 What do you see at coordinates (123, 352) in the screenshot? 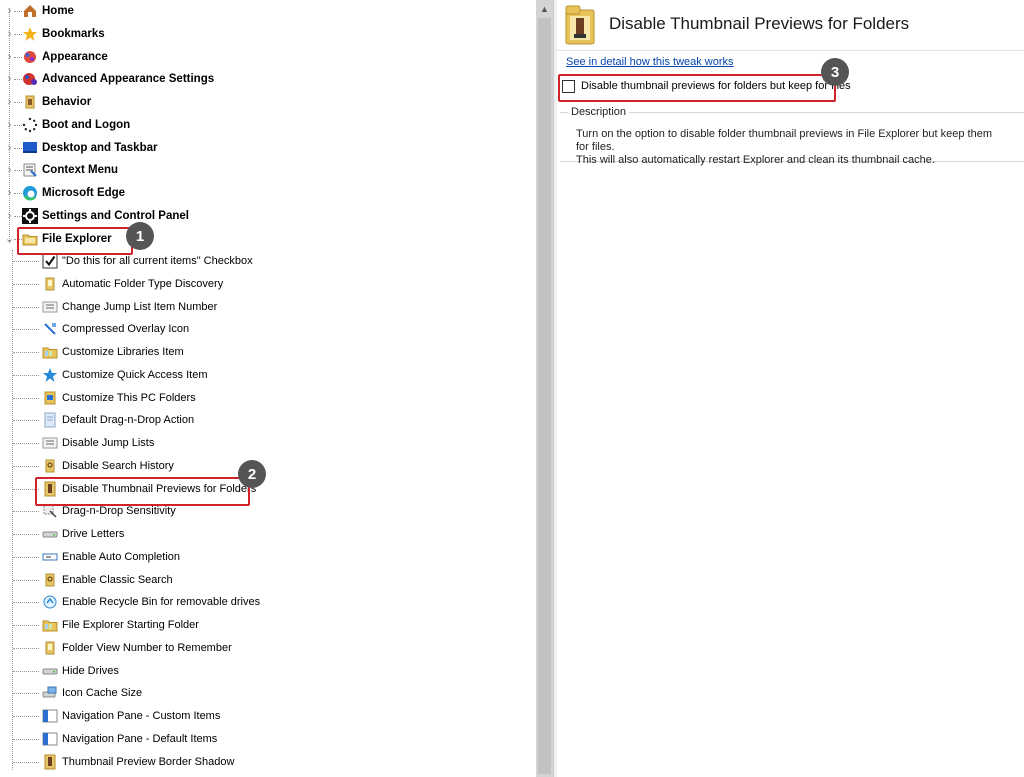
I see `tree-item-label: Customize Libraries Item` at bounding box center [123, 352].